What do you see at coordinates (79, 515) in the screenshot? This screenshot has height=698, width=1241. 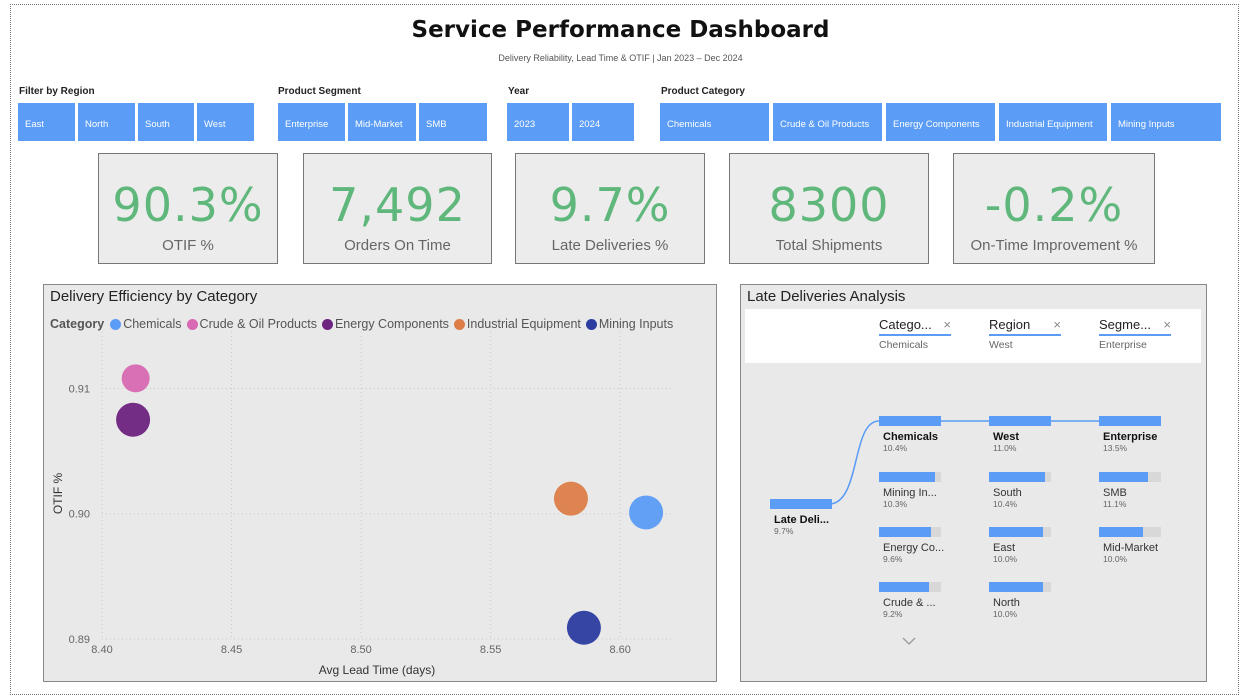 I see `y-tick-label: 0.90` at bounding box center [79, 515].